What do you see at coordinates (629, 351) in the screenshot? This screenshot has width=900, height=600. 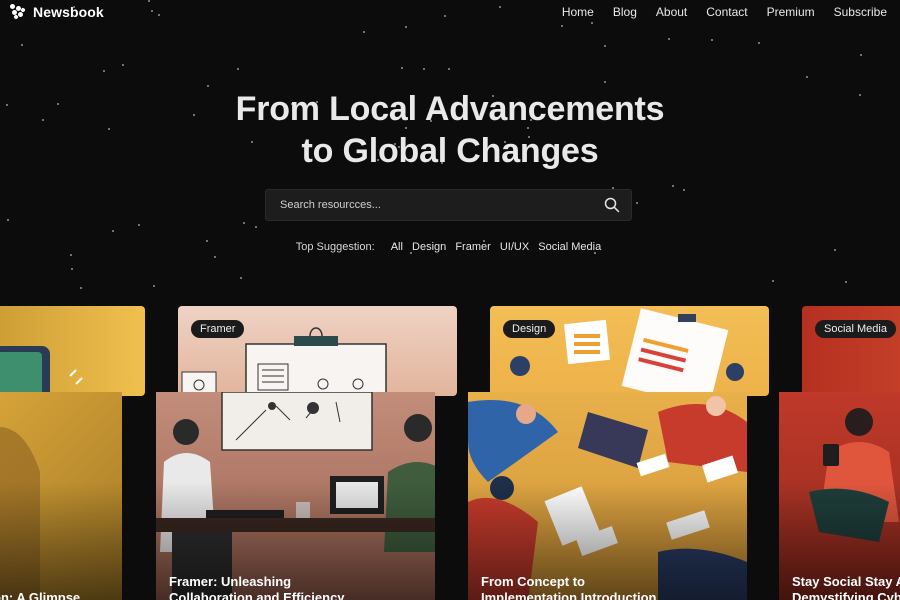 I see `card-image-back-3: Design` at bounding box center [629, 351].